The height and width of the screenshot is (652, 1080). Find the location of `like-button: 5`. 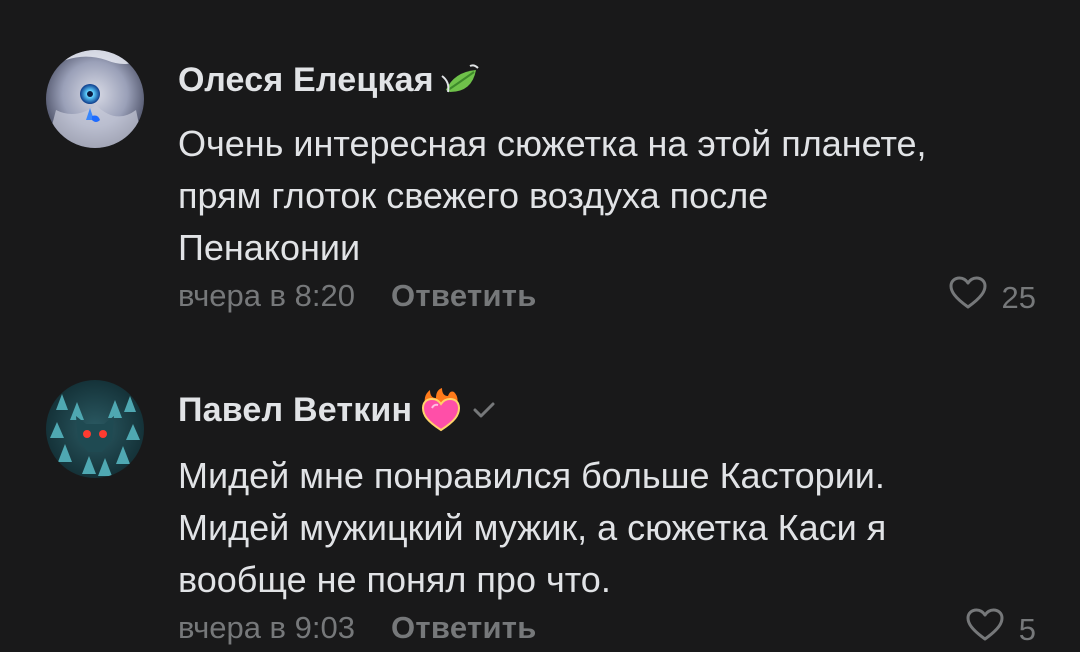

like-button: 5 is located at coordinates (1000, 630).